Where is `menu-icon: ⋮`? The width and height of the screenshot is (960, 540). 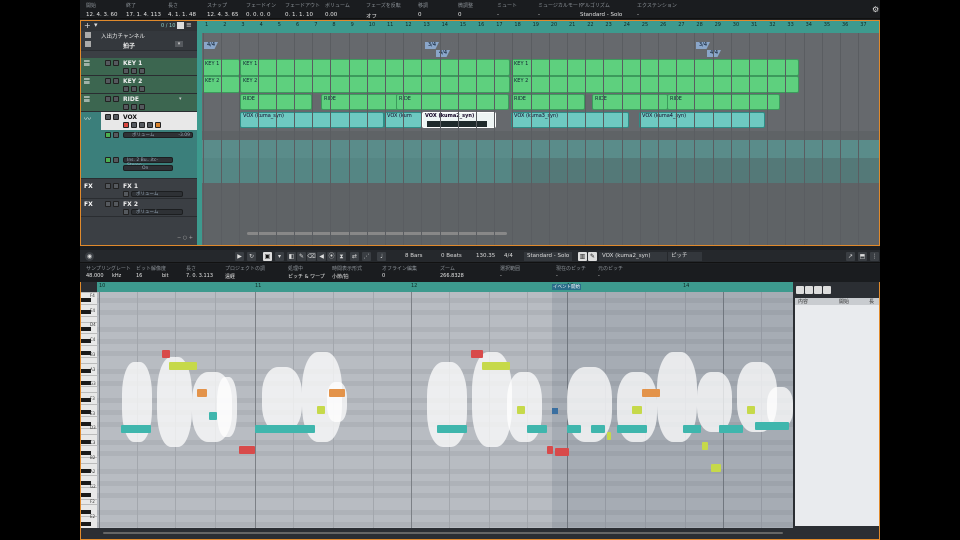 menu-icon: ⋮ is located at coordinates (874, 256).